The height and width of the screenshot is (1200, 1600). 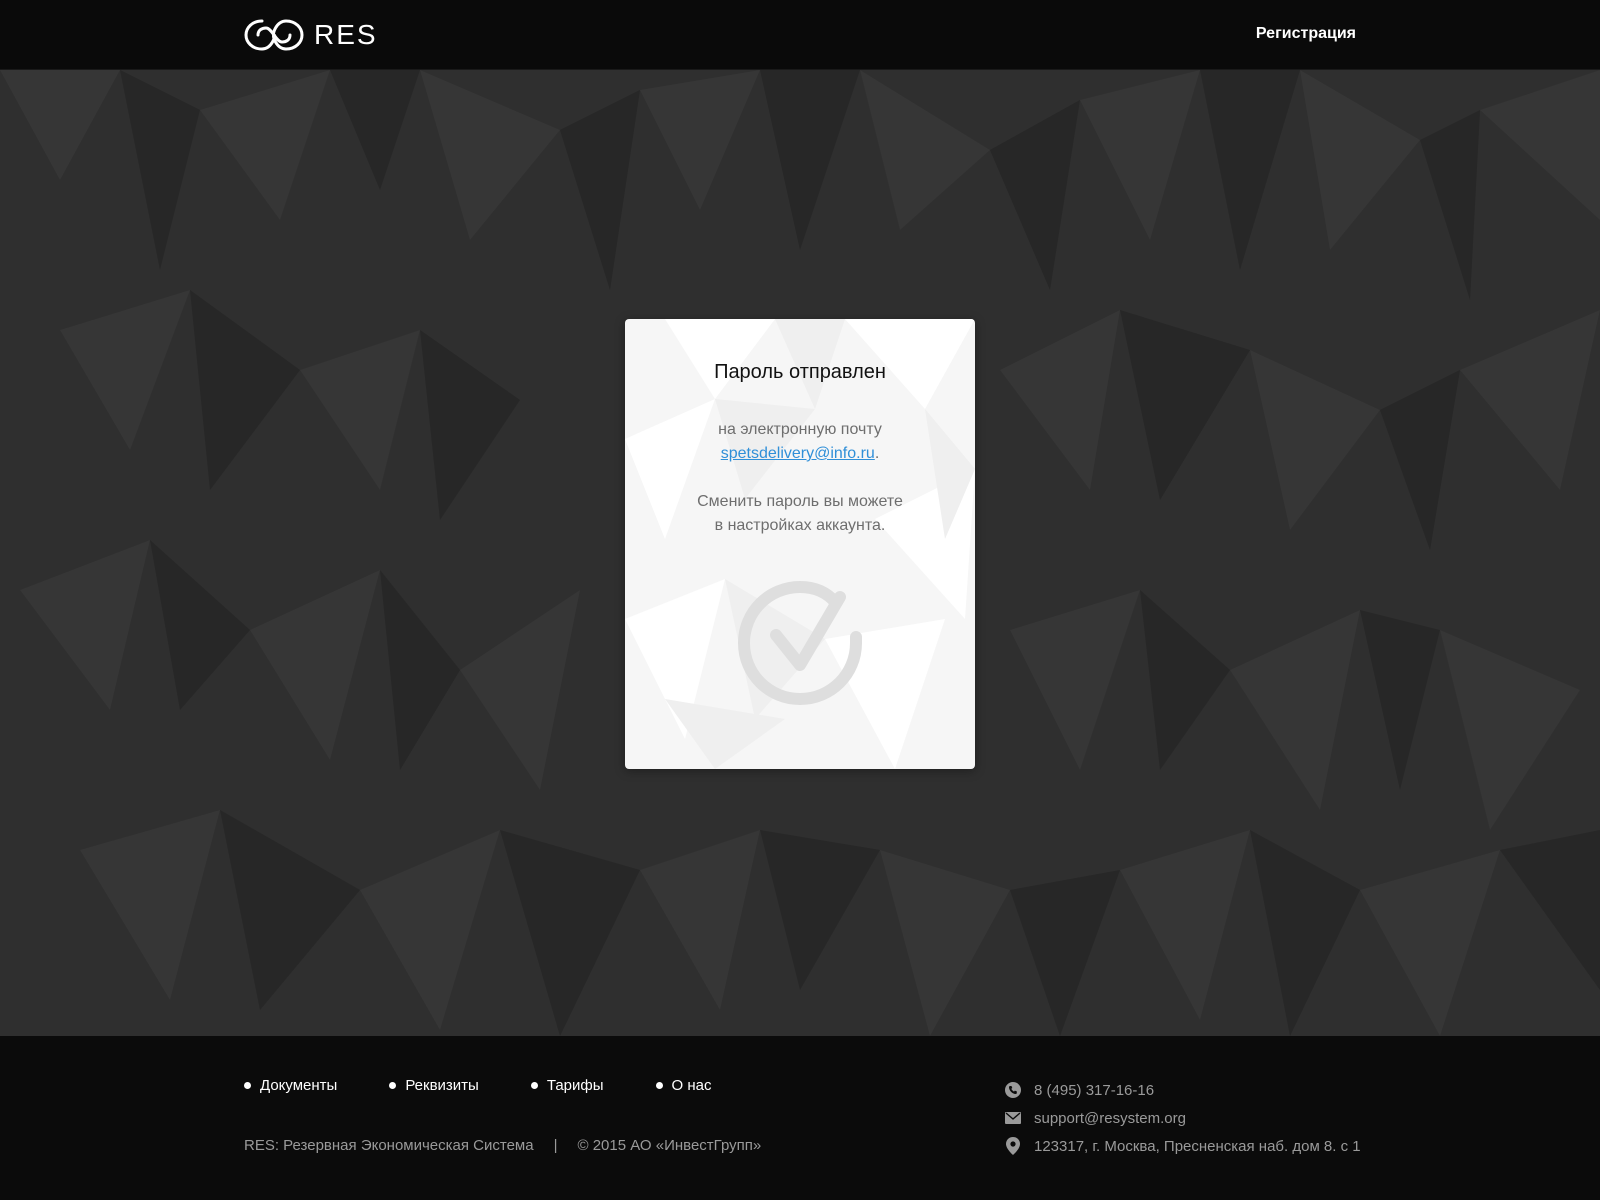 I want to click on contact-phone-text: 8 (495) 317-16-16, so click(x=1094, y=1090).